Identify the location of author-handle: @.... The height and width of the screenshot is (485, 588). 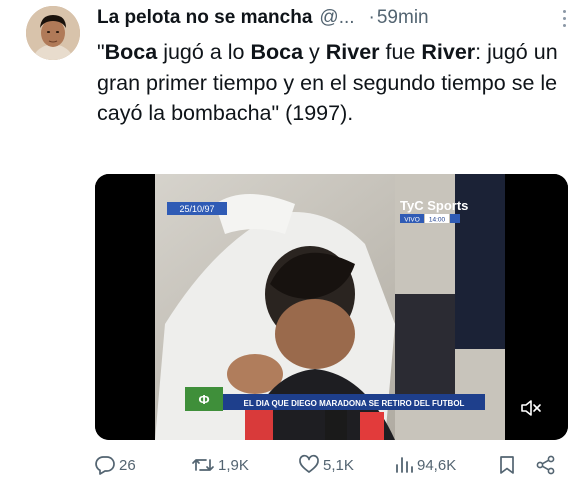
(336, 18).